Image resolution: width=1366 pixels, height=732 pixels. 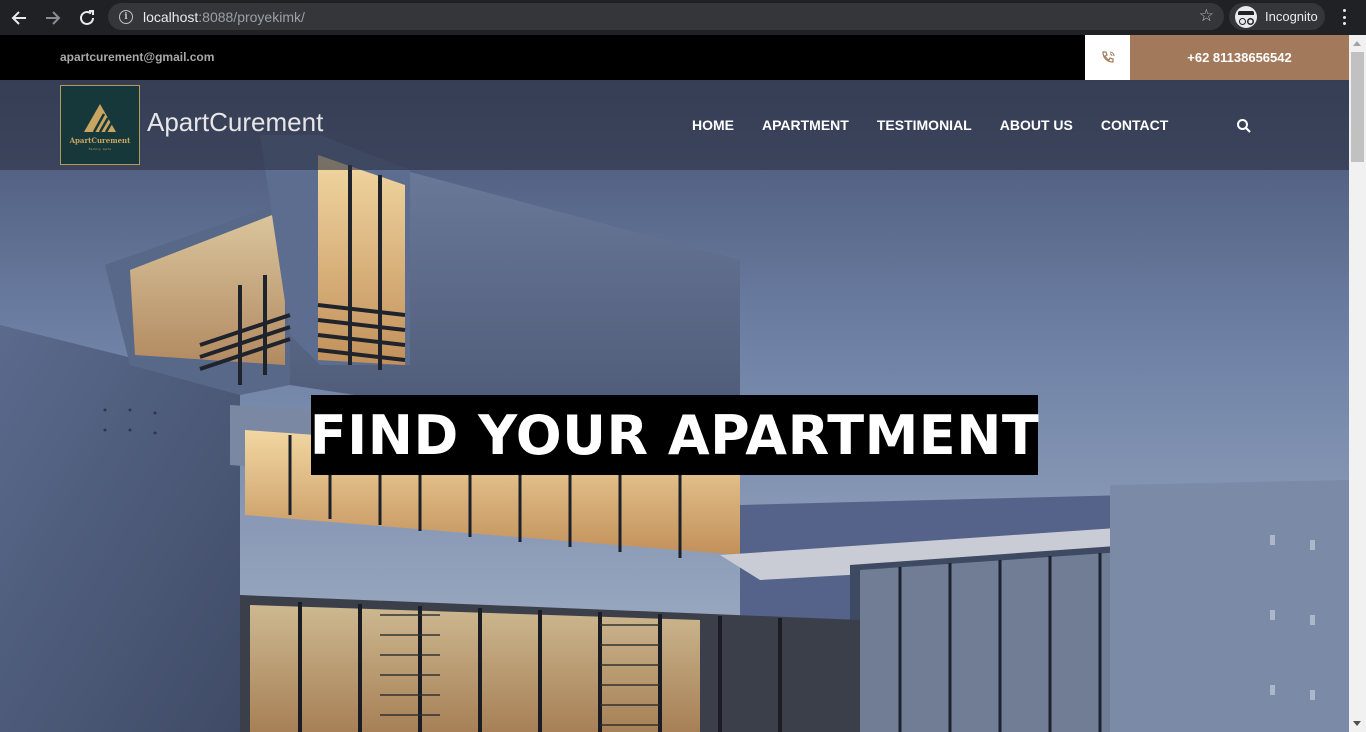 I want to click on nav-contact: CONTACT, so click(x=1134, y=125).